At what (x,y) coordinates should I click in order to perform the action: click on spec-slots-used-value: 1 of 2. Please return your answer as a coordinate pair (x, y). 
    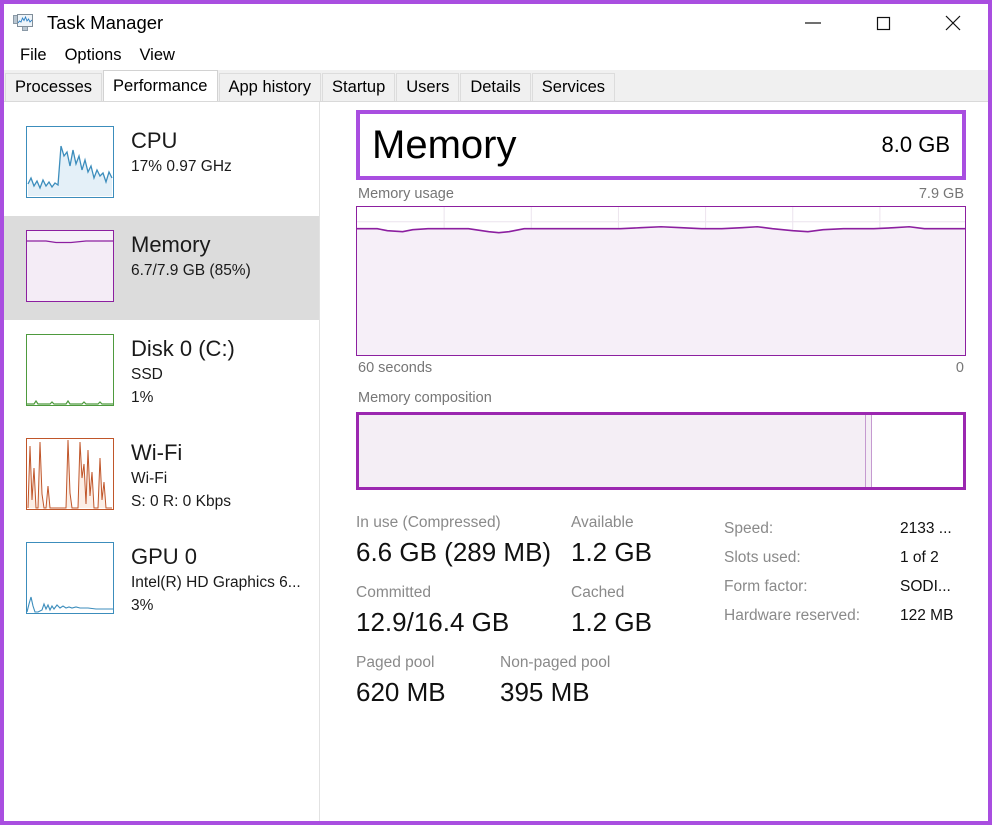
    Looking at the image, I should click on (919, 557).